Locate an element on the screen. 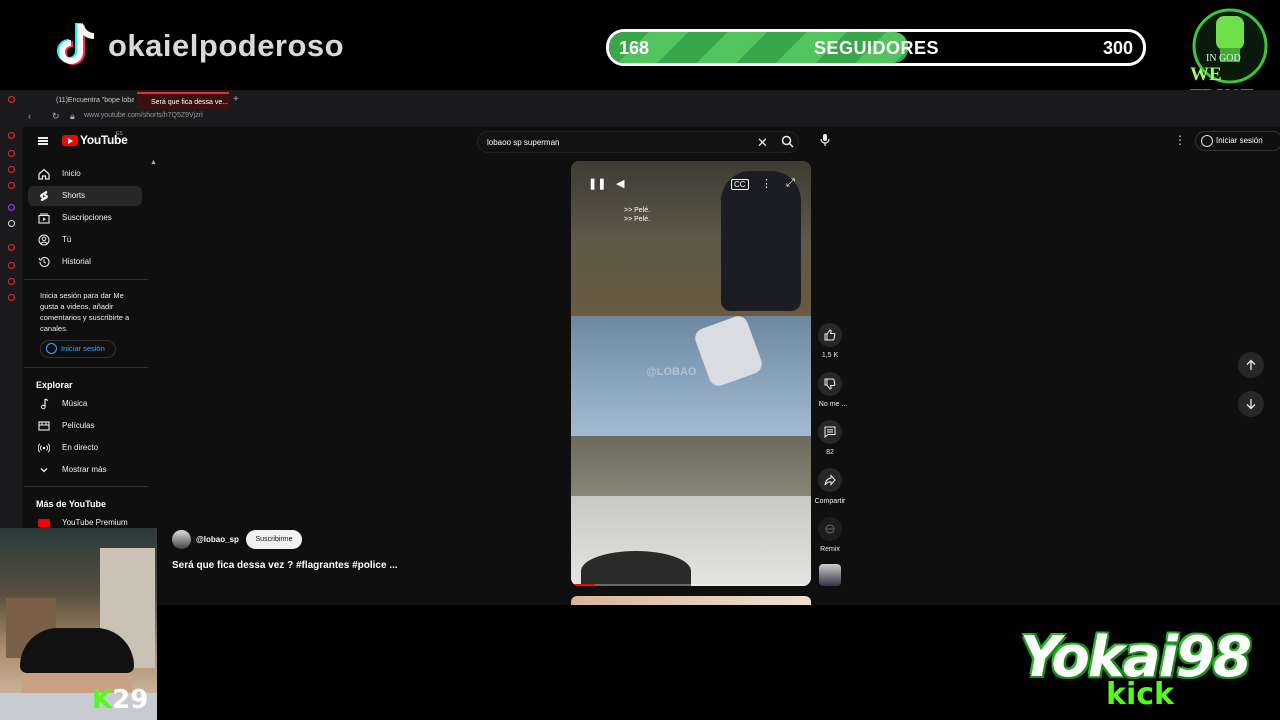 Image resolution: width=1280 pixels, height=720 pixels. menu-icon is located at coordinates (43, 141).